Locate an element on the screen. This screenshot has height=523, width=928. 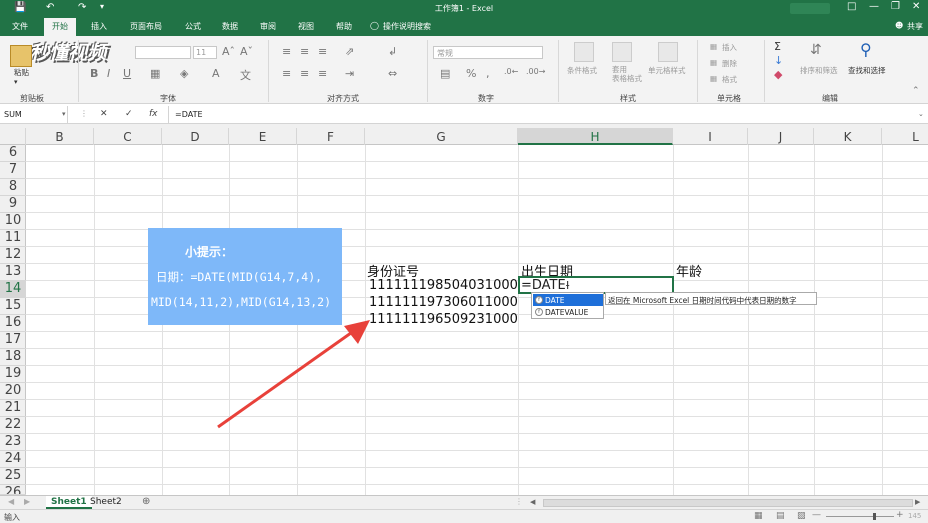
row-header: 15 is located at coordinates (13, 306).